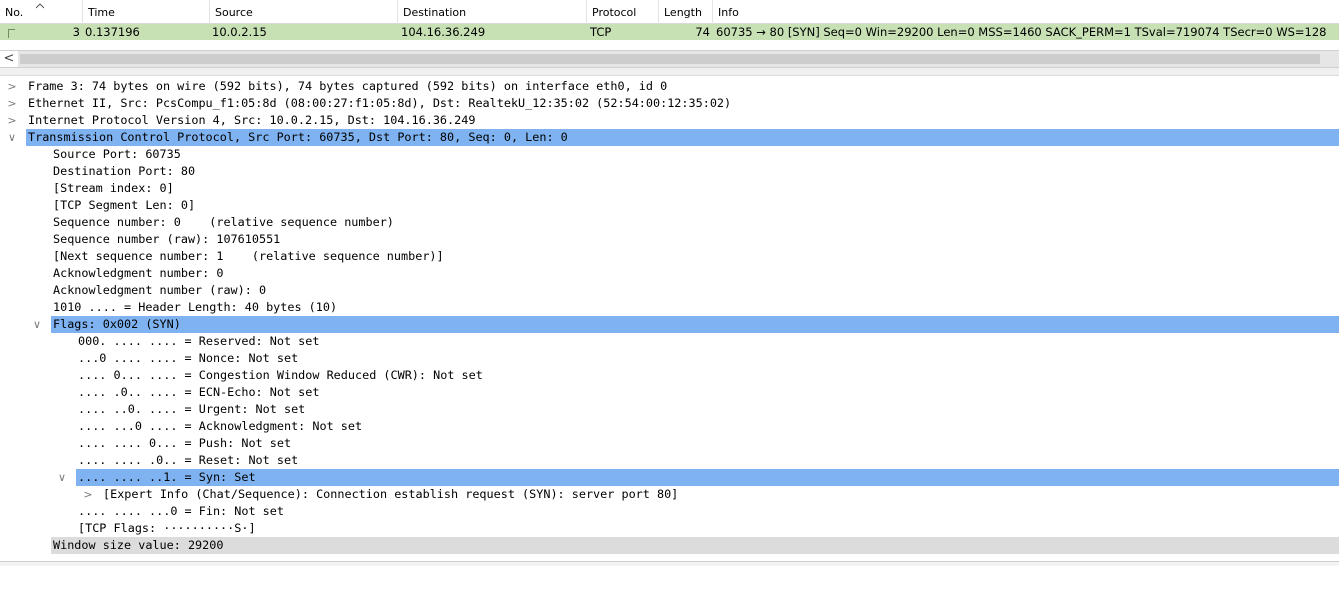 This screenshot has width=1339, height=605. Describe the element at coordinates (124, 205) in the screenshot. I see `tree-item-label: [TCP Segment Len: 0]` at that location.